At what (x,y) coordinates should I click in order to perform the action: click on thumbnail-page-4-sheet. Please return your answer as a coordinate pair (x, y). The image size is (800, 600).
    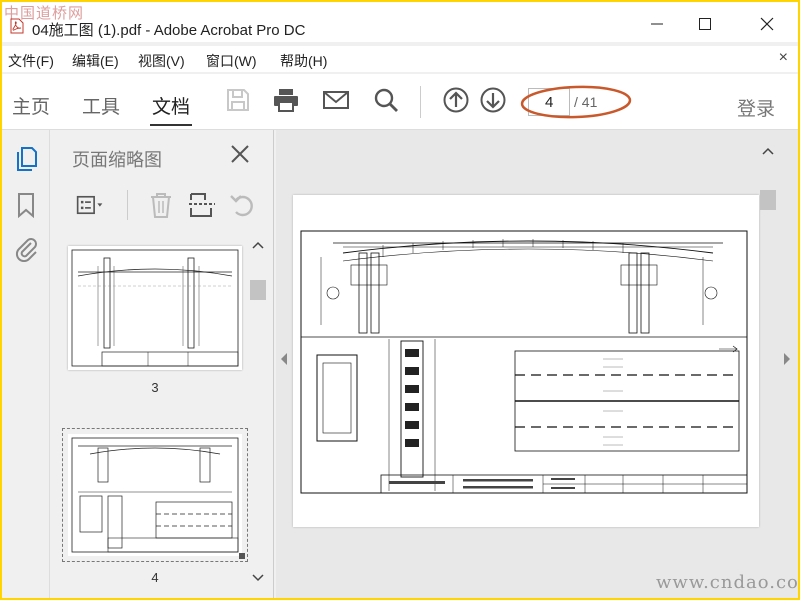
    Looking at the image, I should click on (155, 495).